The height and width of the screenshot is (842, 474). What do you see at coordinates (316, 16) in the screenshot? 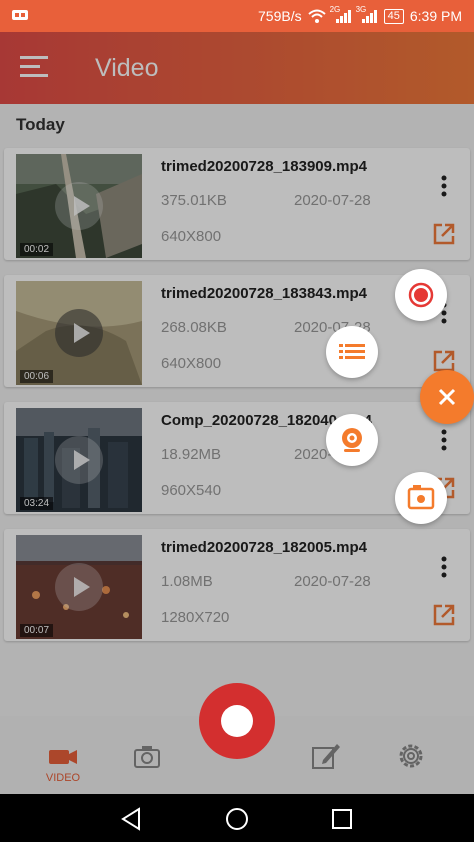
I see `wifi-icon` at bounding box center [316, 16].